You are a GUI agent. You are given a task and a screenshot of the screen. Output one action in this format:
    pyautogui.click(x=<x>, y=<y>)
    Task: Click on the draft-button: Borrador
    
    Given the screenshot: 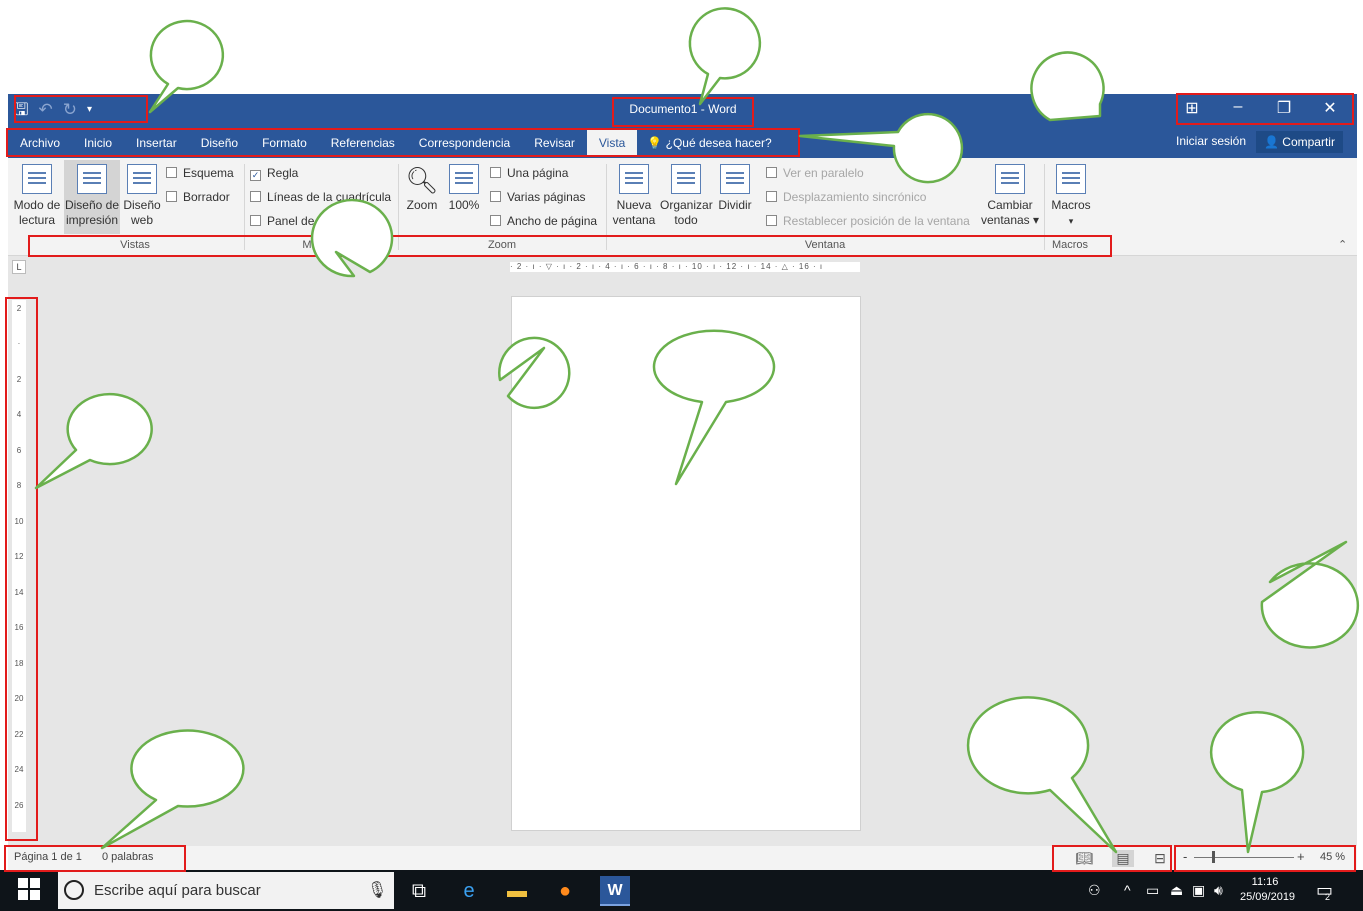 What is the action you would take?
    pyautogui.click(x=198, y=197)
    